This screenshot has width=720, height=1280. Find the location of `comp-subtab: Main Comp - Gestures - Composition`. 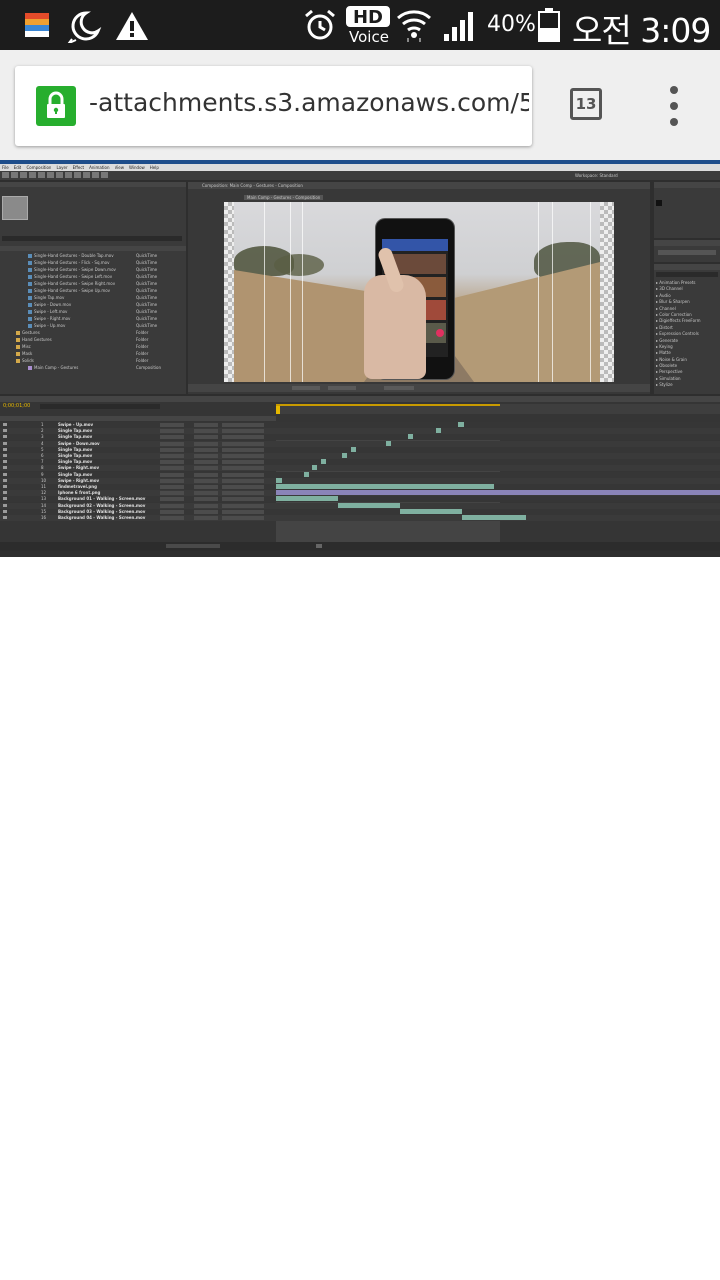

comp-subtab: Main Comp - Gestures - Composition is located at coordinates (284, 197).